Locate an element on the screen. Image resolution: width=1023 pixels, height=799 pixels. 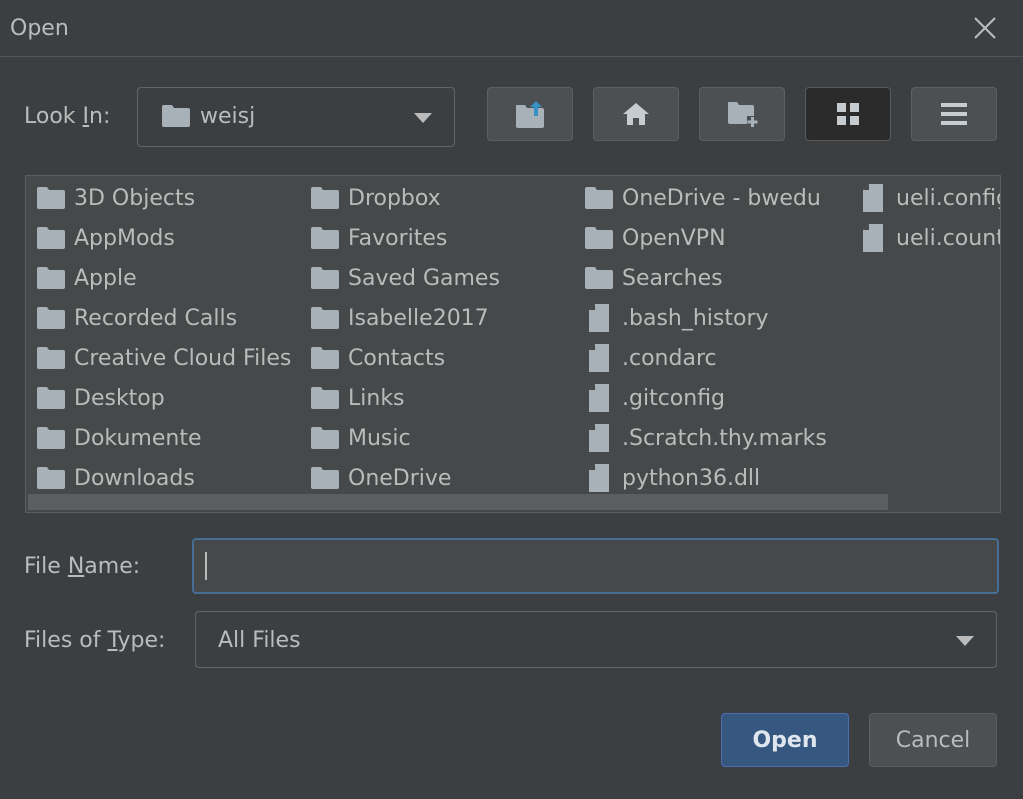
folder-item: 3D Objects is located at coordinates (115, 198).